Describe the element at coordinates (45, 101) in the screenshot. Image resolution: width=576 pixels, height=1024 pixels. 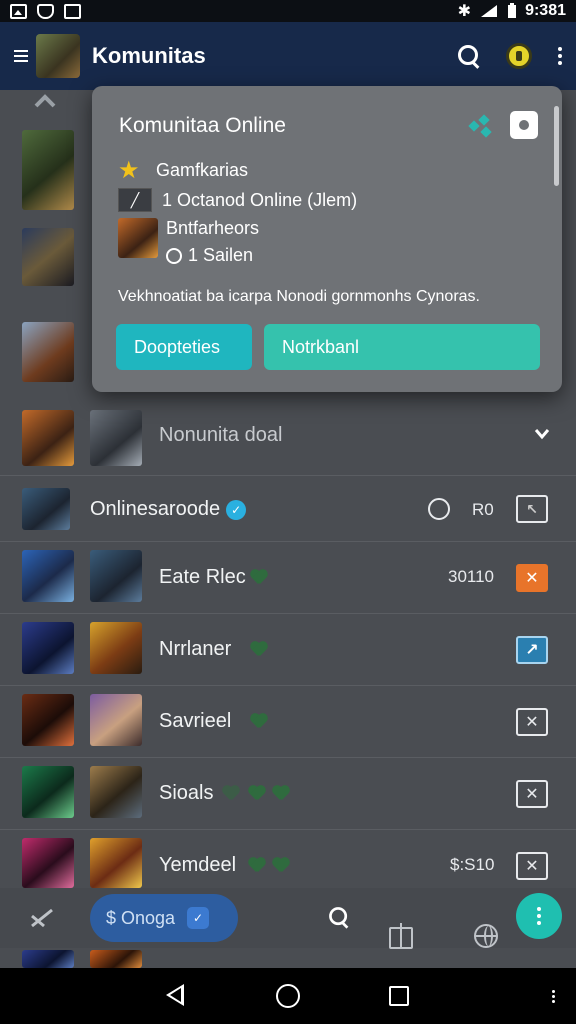
I see `chevron-up-icon` at that location.